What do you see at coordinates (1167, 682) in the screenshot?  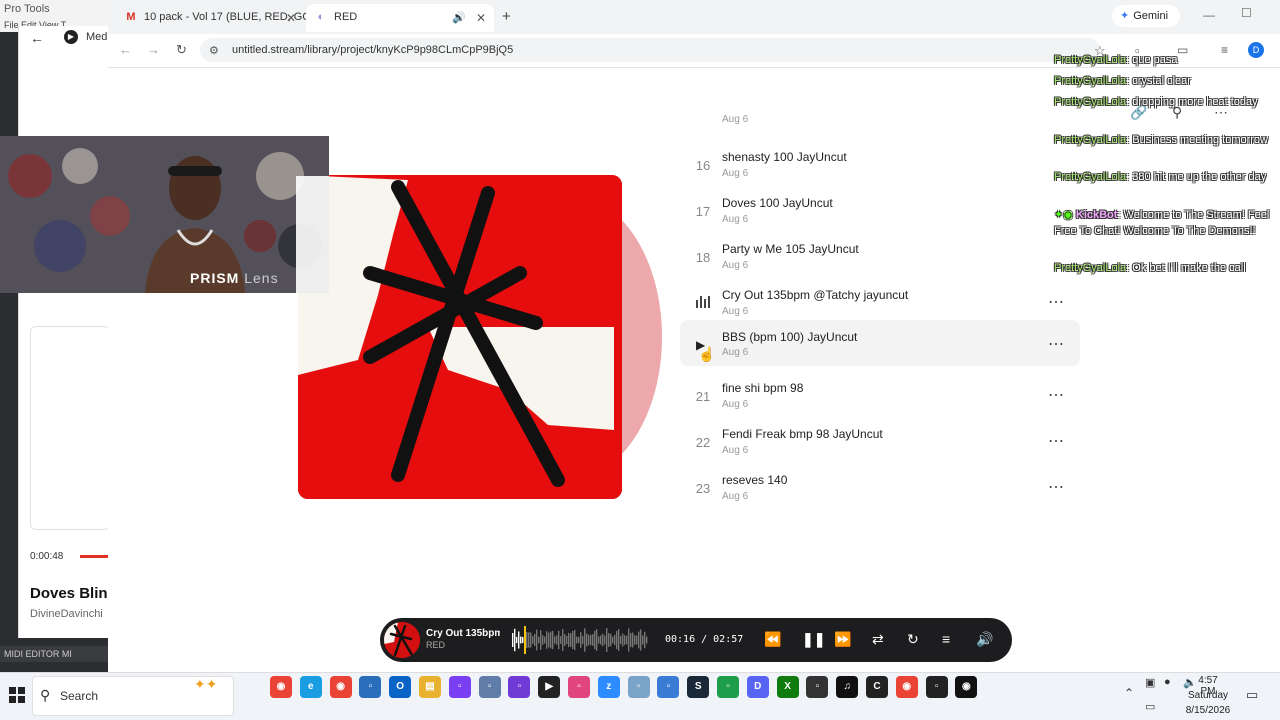 I see `microphone-icon: ●` at bounding box center [1167, 682].